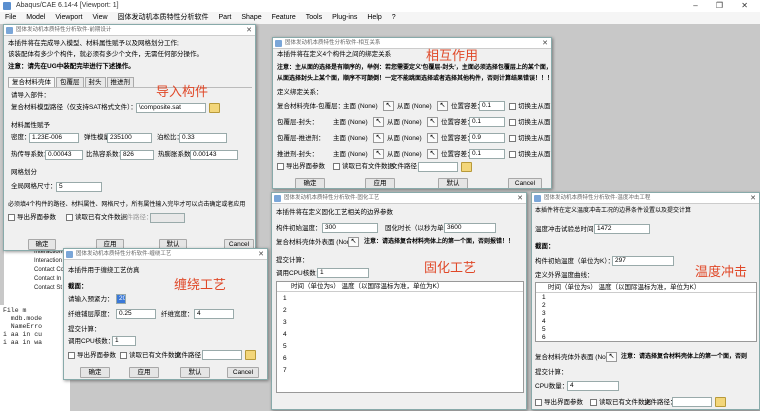 The image size is (760, 411). I want to click on dialog-title: 固体发动机本质特性分析软件-固化工艺, so click(332, 198).